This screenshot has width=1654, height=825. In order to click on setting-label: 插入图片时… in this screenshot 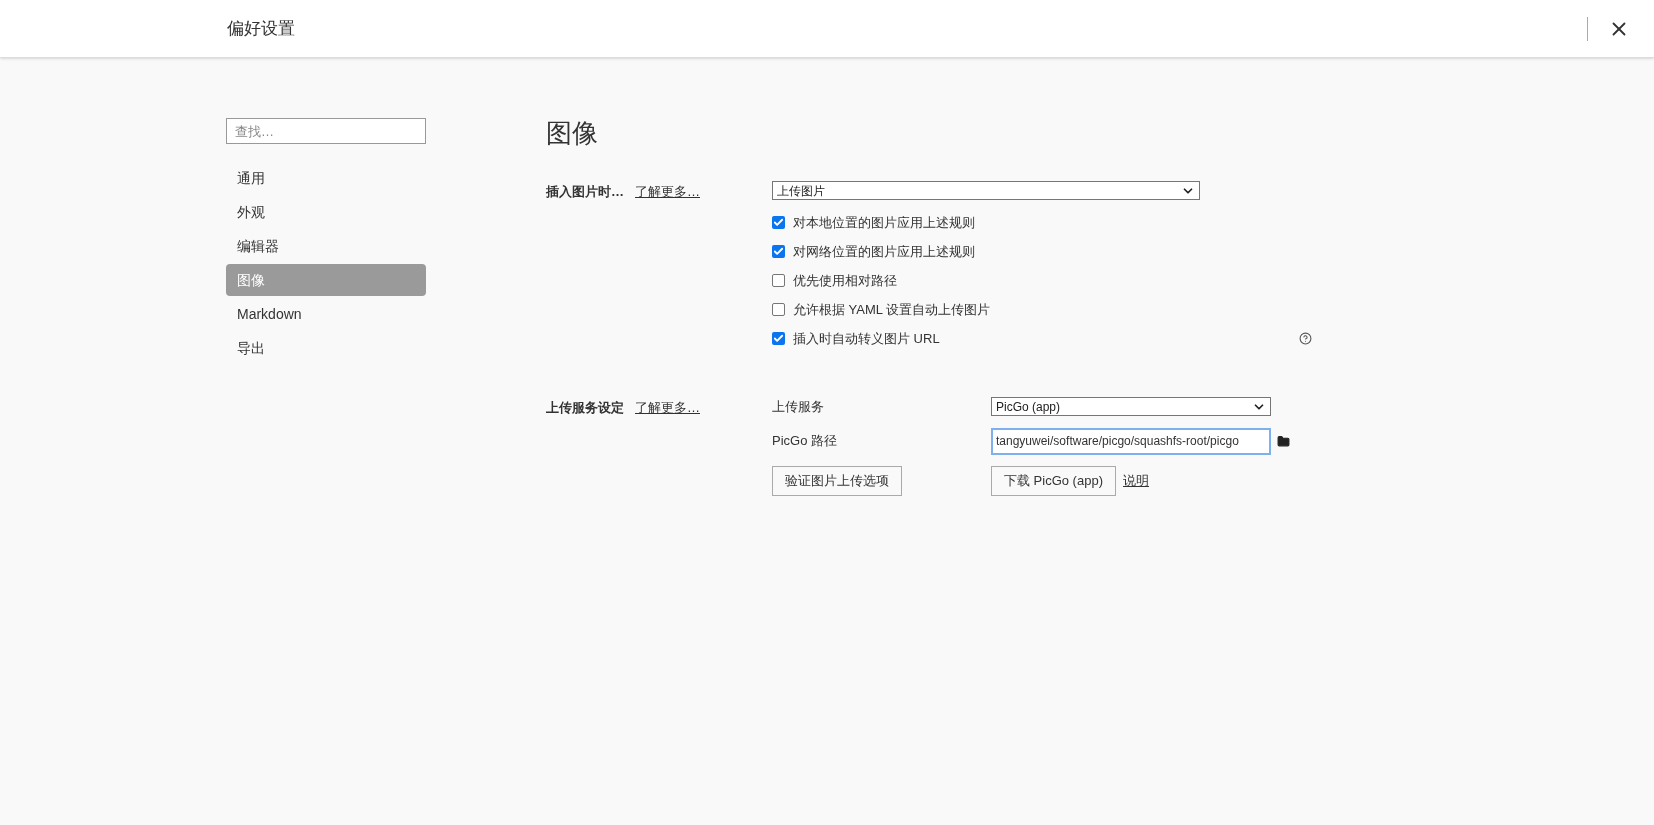, I will do `click(585, 192)`.